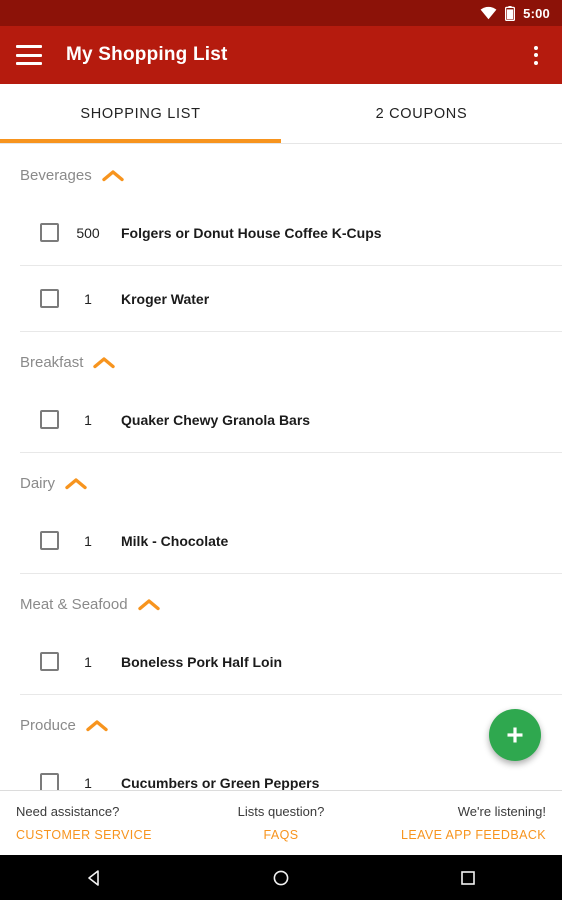  What do you see at coordinates (281, 172) in the screenshot?
I see `category-header-beverages: Beverages` at bounding box center [281, 172].